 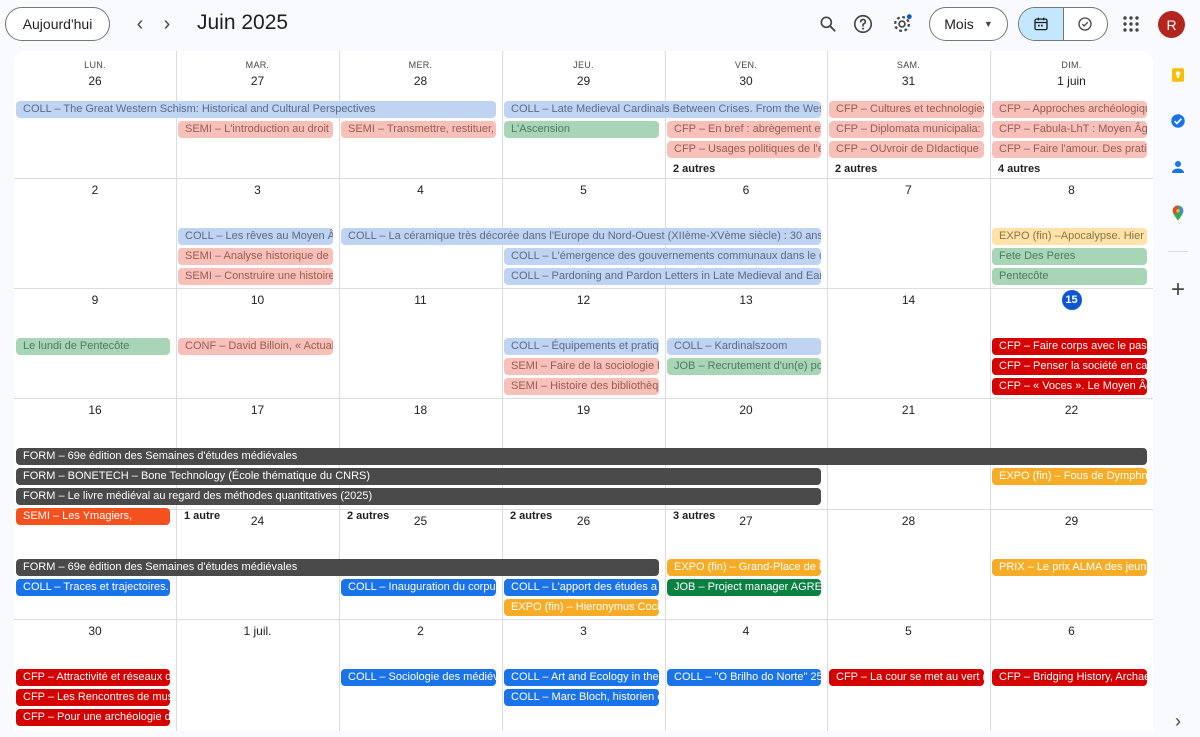 What do you see at coordinates (1069, 109) in the screenshot?
I see `event-chip: CFP – Approches archéologiques` at bounding box center [1069, 109].